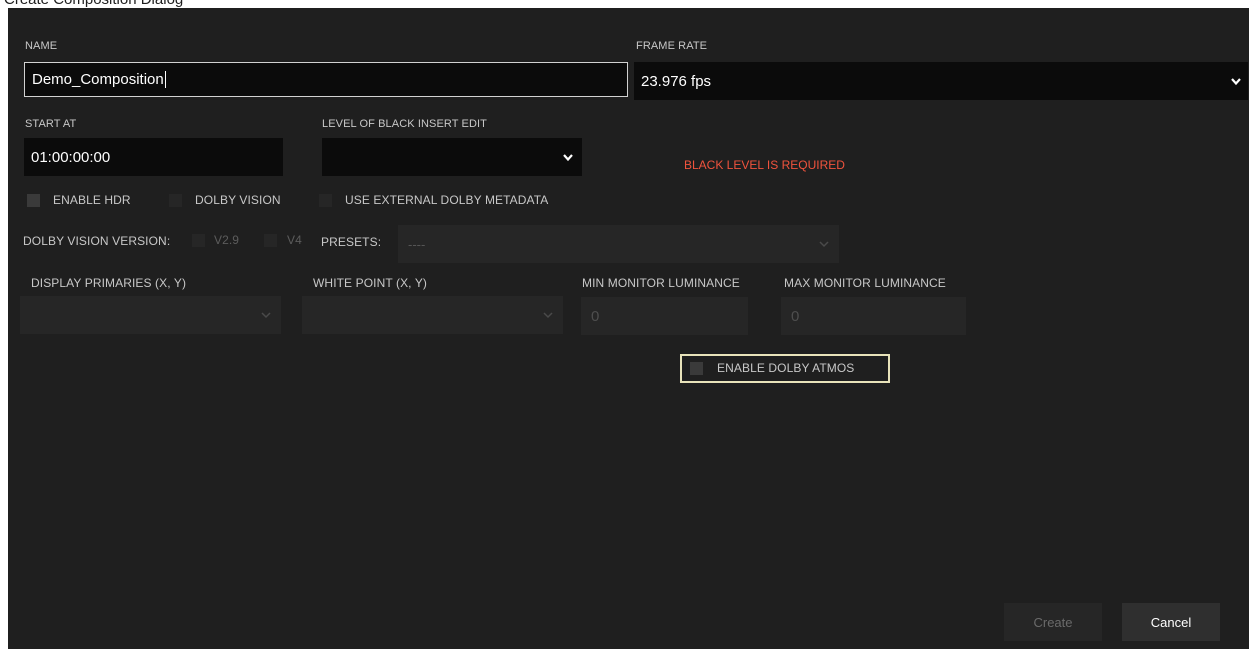  Describe the element at coordinates (452, 157) in the screenshot. I see `black-level-select` at that location.